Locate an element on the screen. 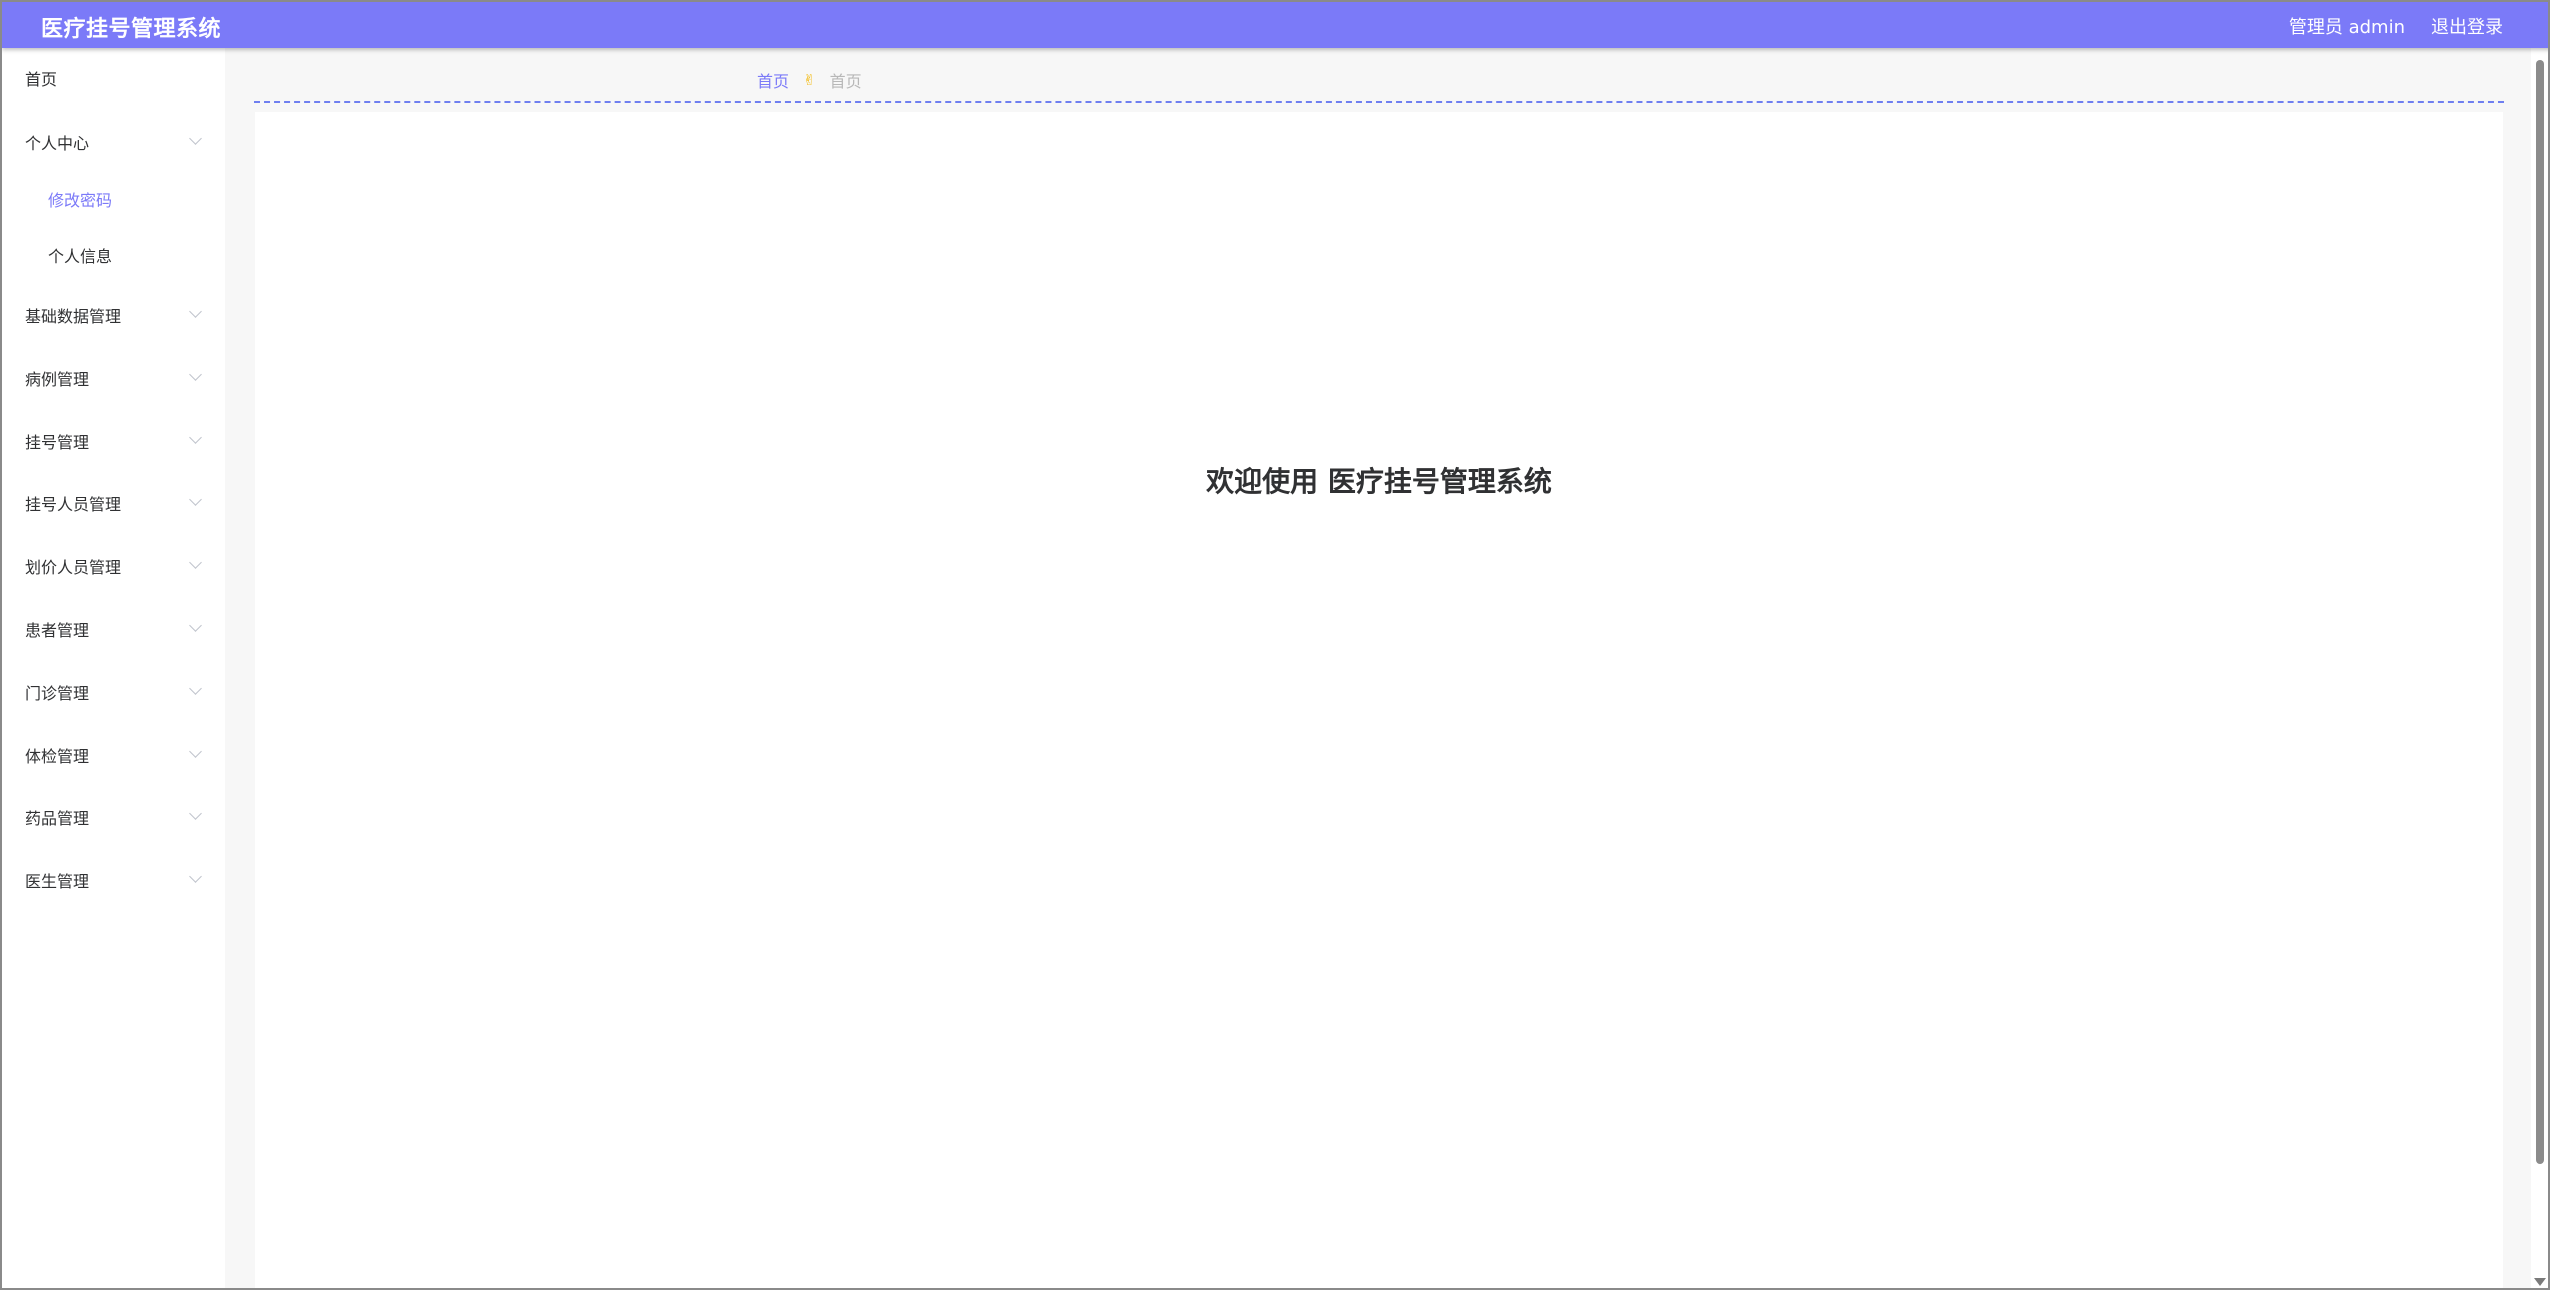 This screenshot has width=2550, height=1290. sidebar-item-checkup: 体检管理 is located at coordinates (114, 755).